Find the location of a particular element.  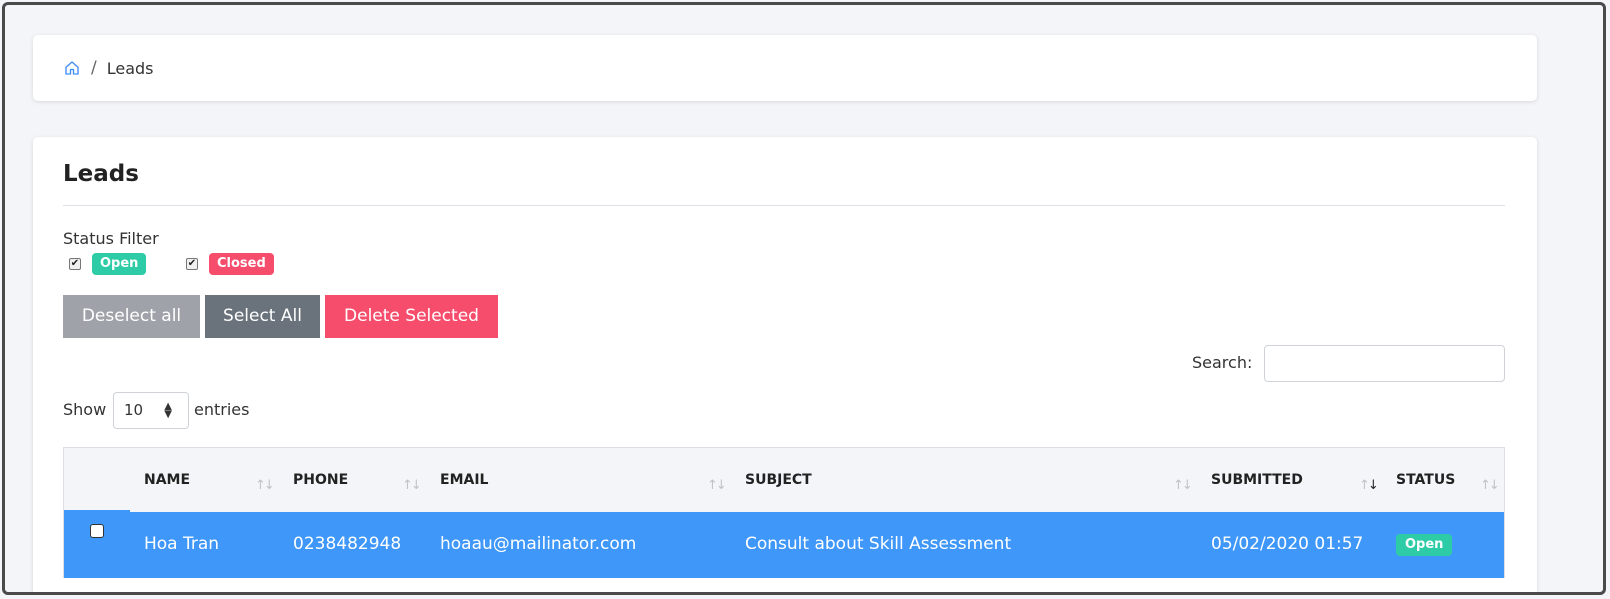

page-title: Leads is located at coordinates (101, 174).